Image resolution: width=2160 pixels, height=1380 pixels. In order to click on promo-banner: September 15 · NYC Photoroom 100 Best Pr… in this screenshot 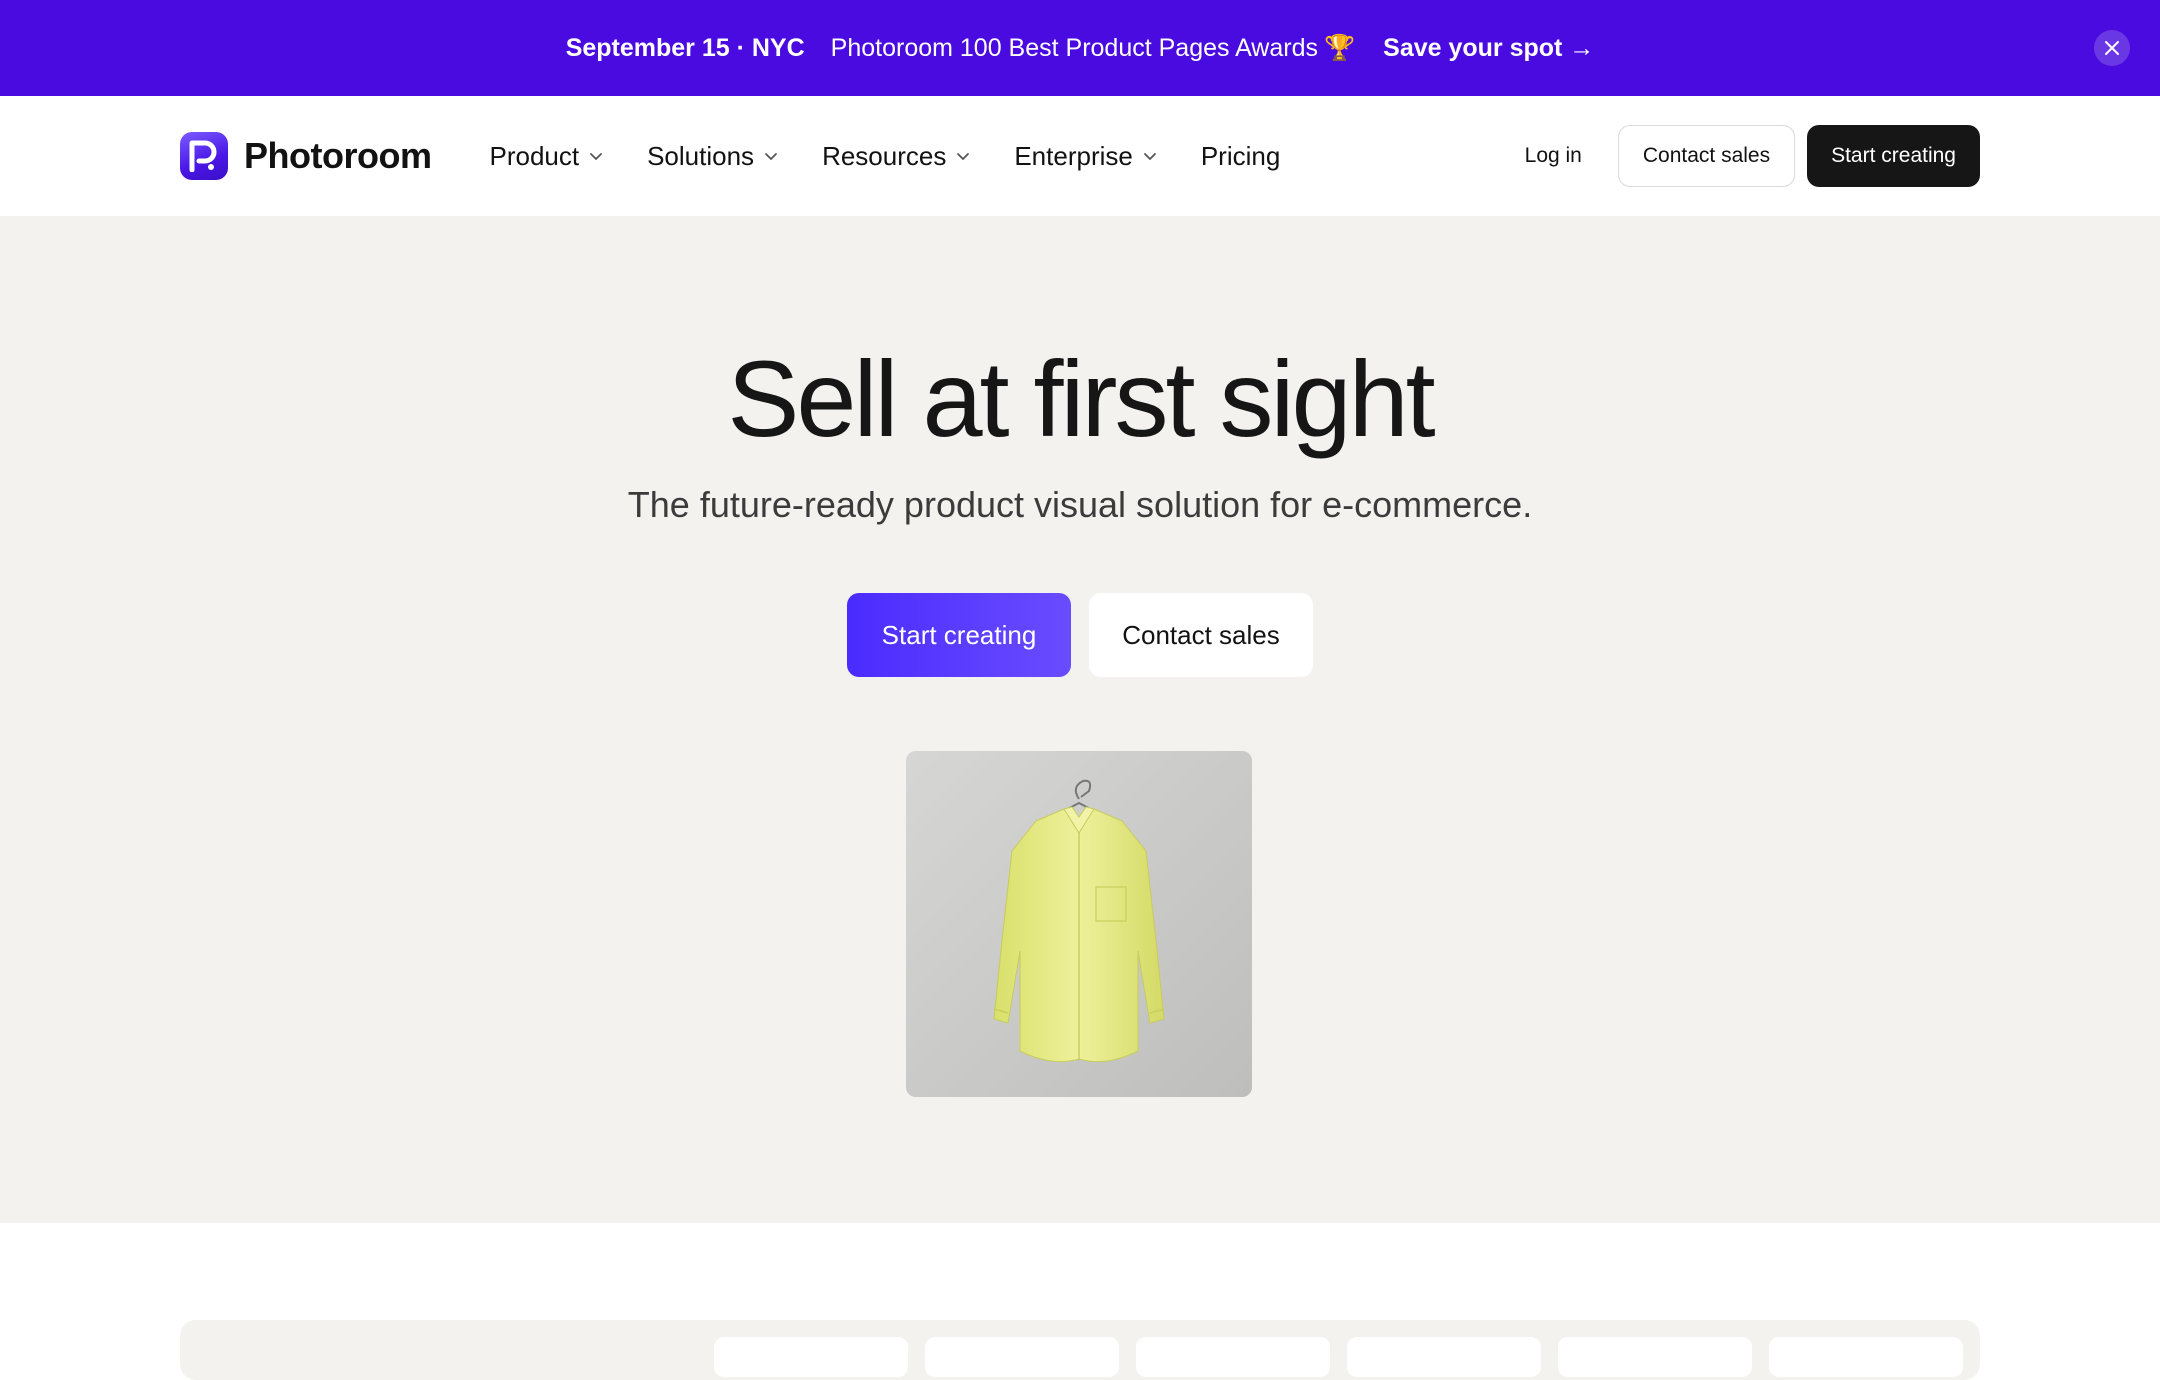, I will do `click(1080, 48)`.